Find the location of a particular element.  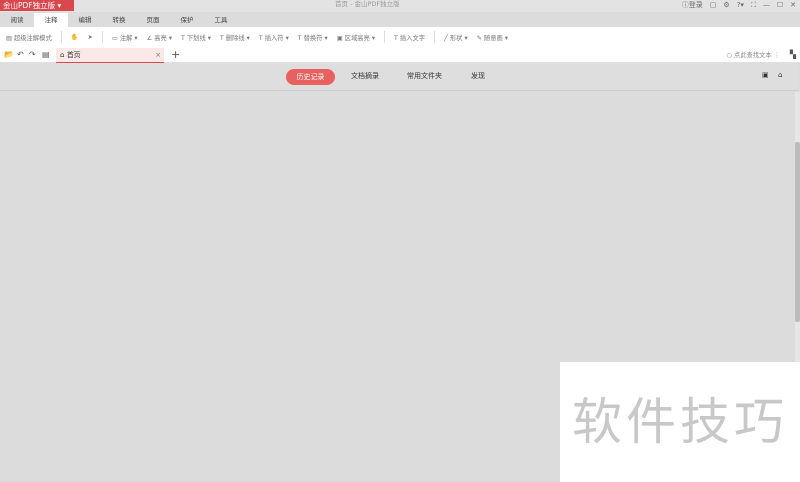

insert-text-button: T 插入文字 is located at coordinates (409, 37).